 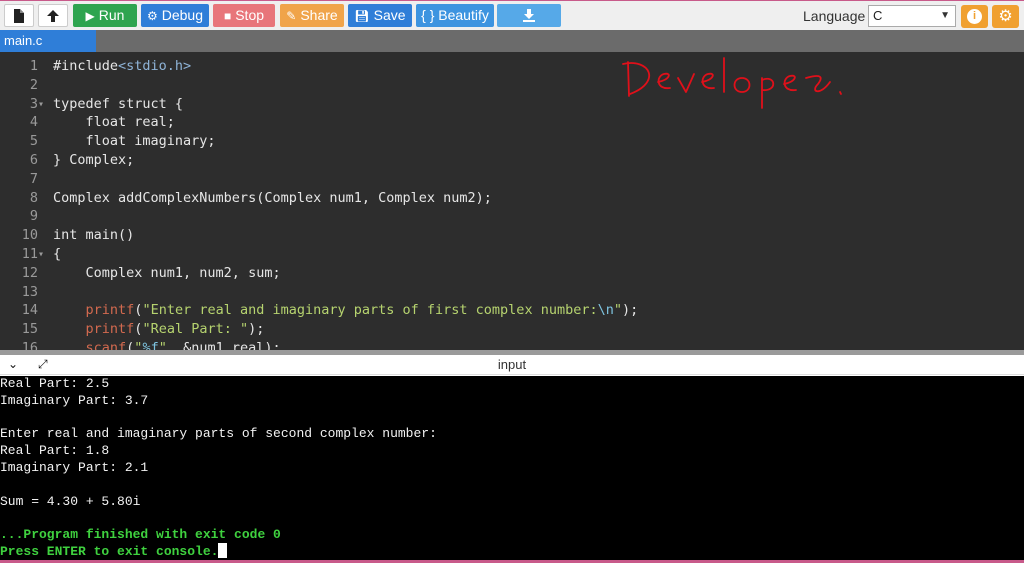 I want to click on line-number: 14, so click(x=29, y=310).